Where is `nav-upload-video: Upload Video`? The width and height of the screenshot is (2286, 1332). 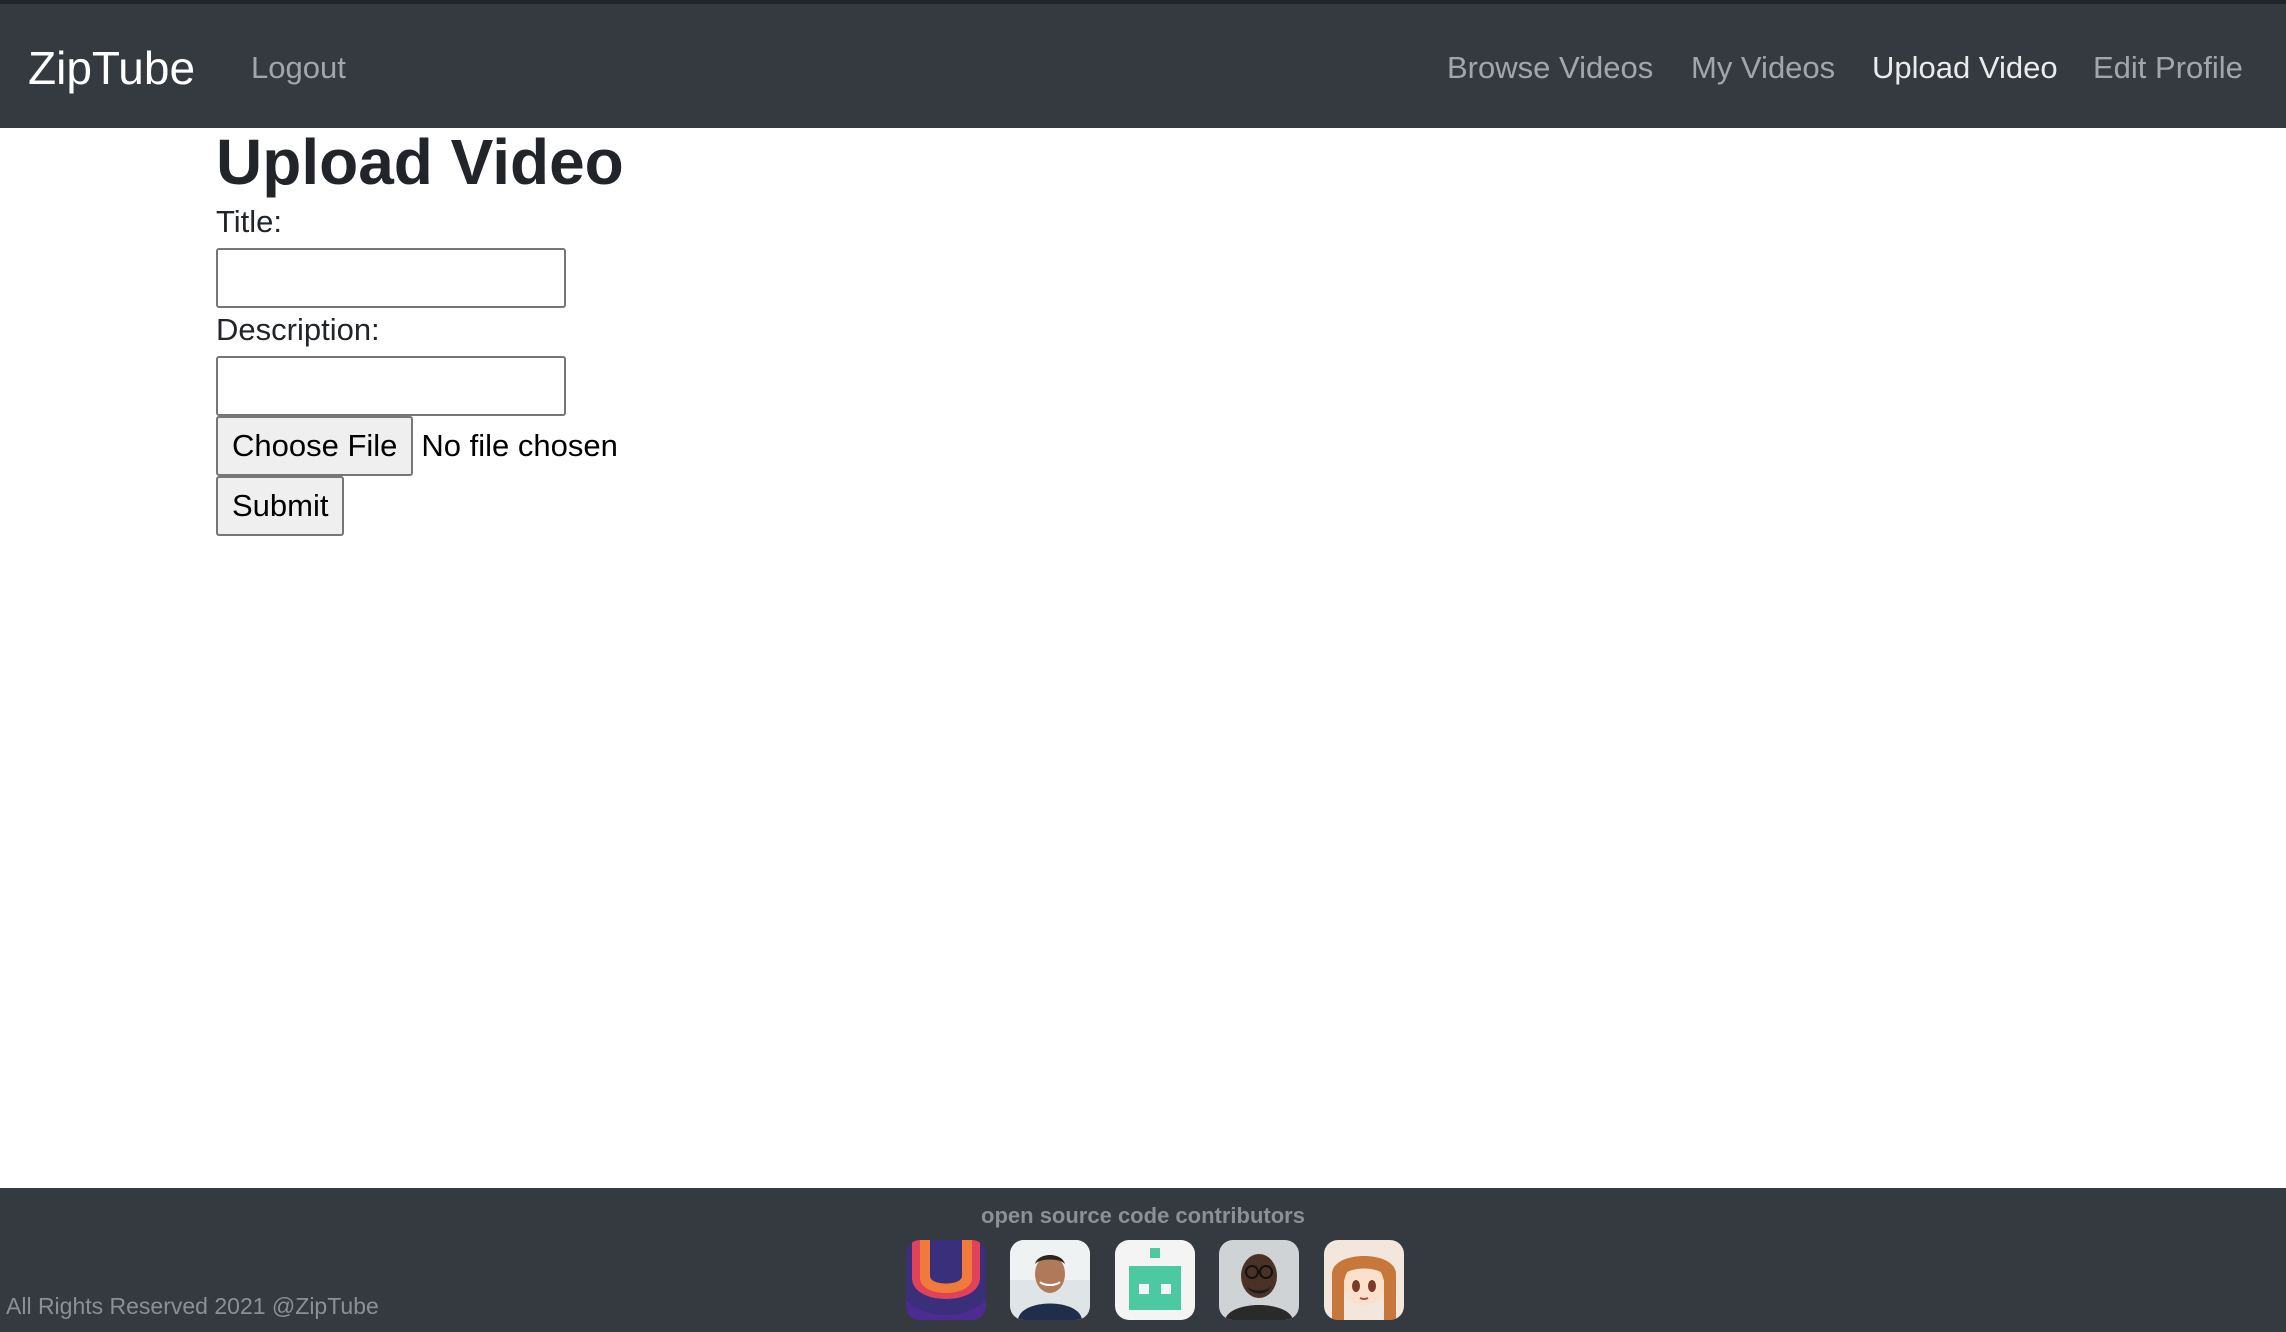 nav-upload-video: Upload Video is located at coordinates (1965, 68).